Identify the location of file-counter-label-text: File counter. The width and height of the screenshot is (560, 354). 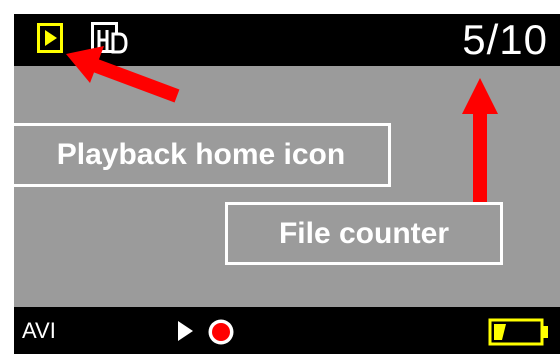
(364, 233).